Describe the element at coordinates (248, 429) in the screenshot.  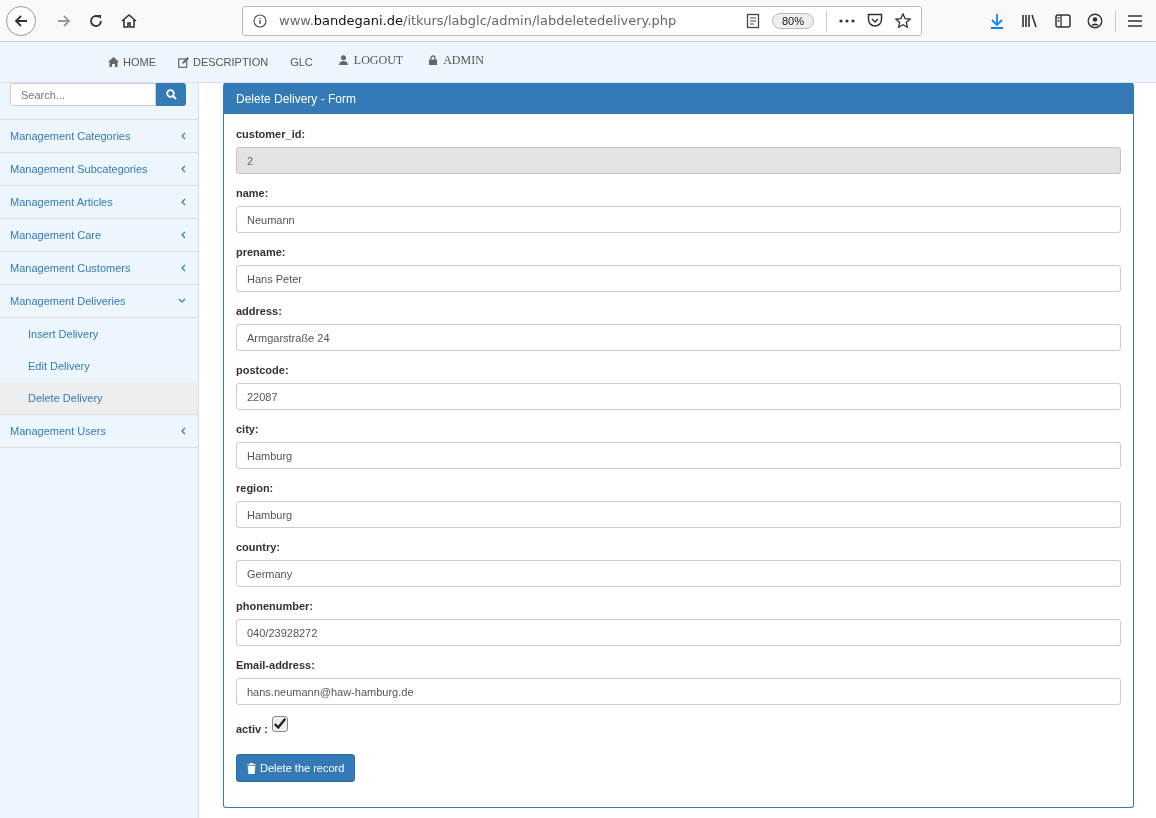
I see `field-label: city:` at that location.